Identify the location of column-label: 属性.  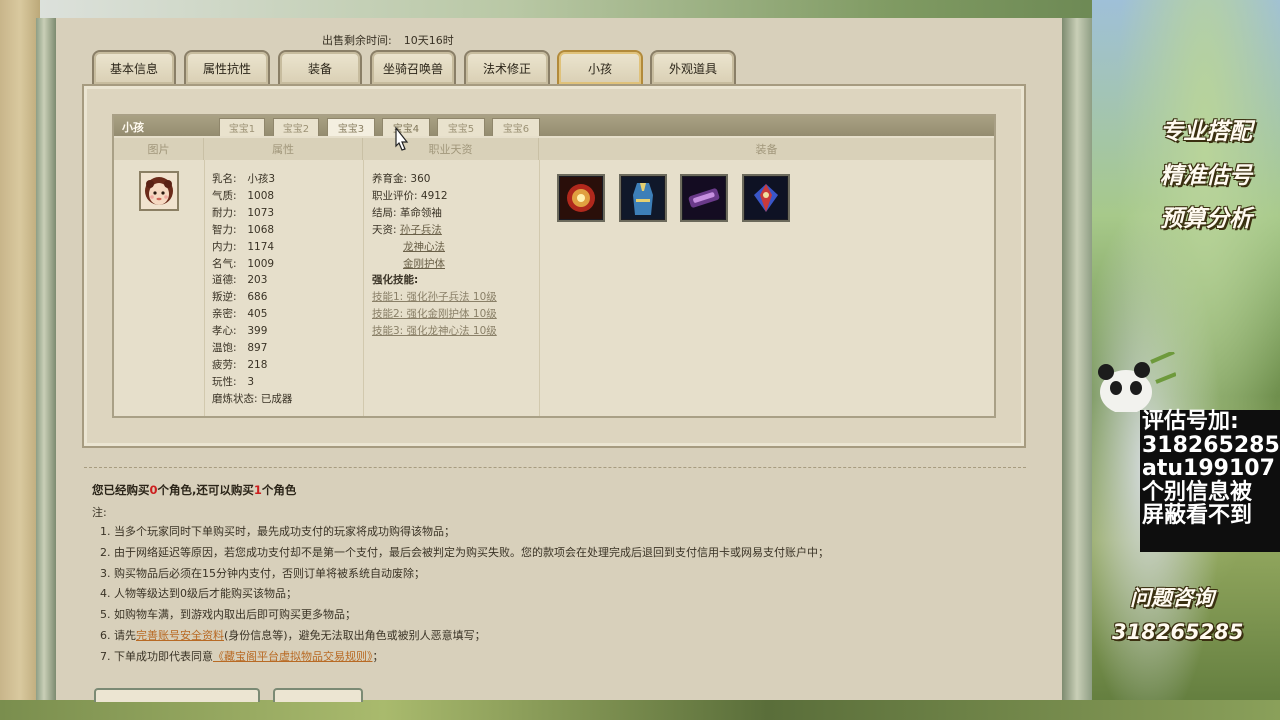
(283, 149).